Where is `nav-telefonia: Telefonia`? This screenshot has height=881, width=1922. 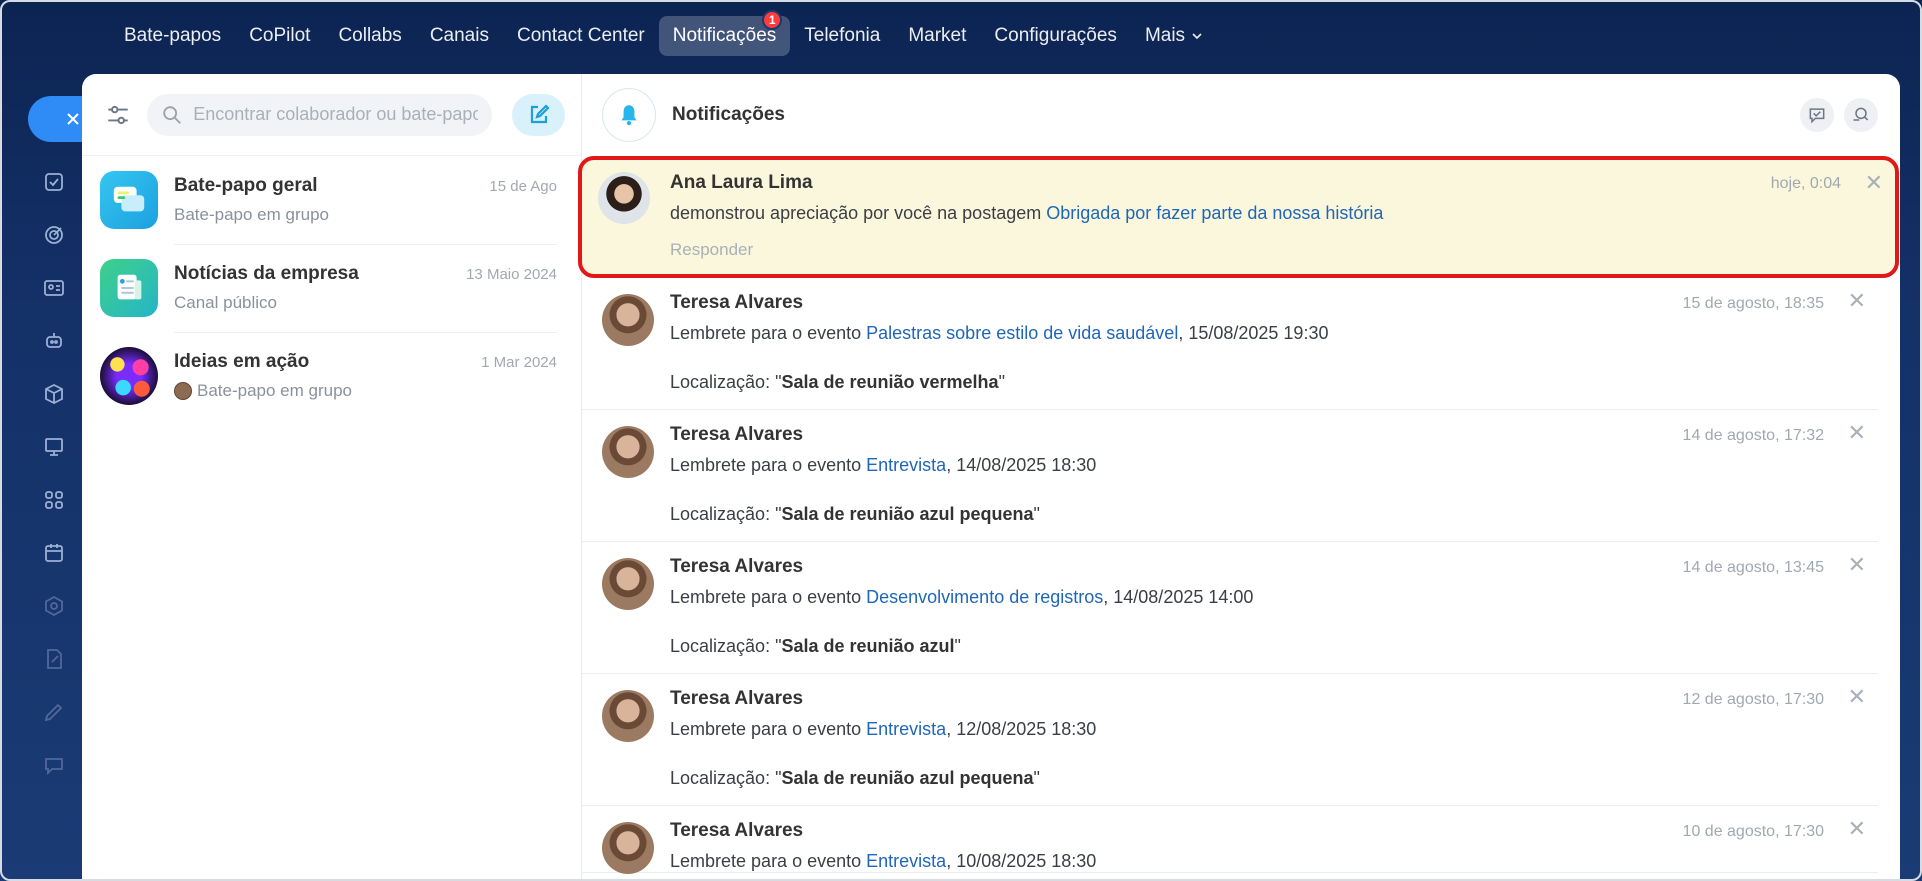
nav-telefonia: Telefonia is located at coordinates (842, 36).